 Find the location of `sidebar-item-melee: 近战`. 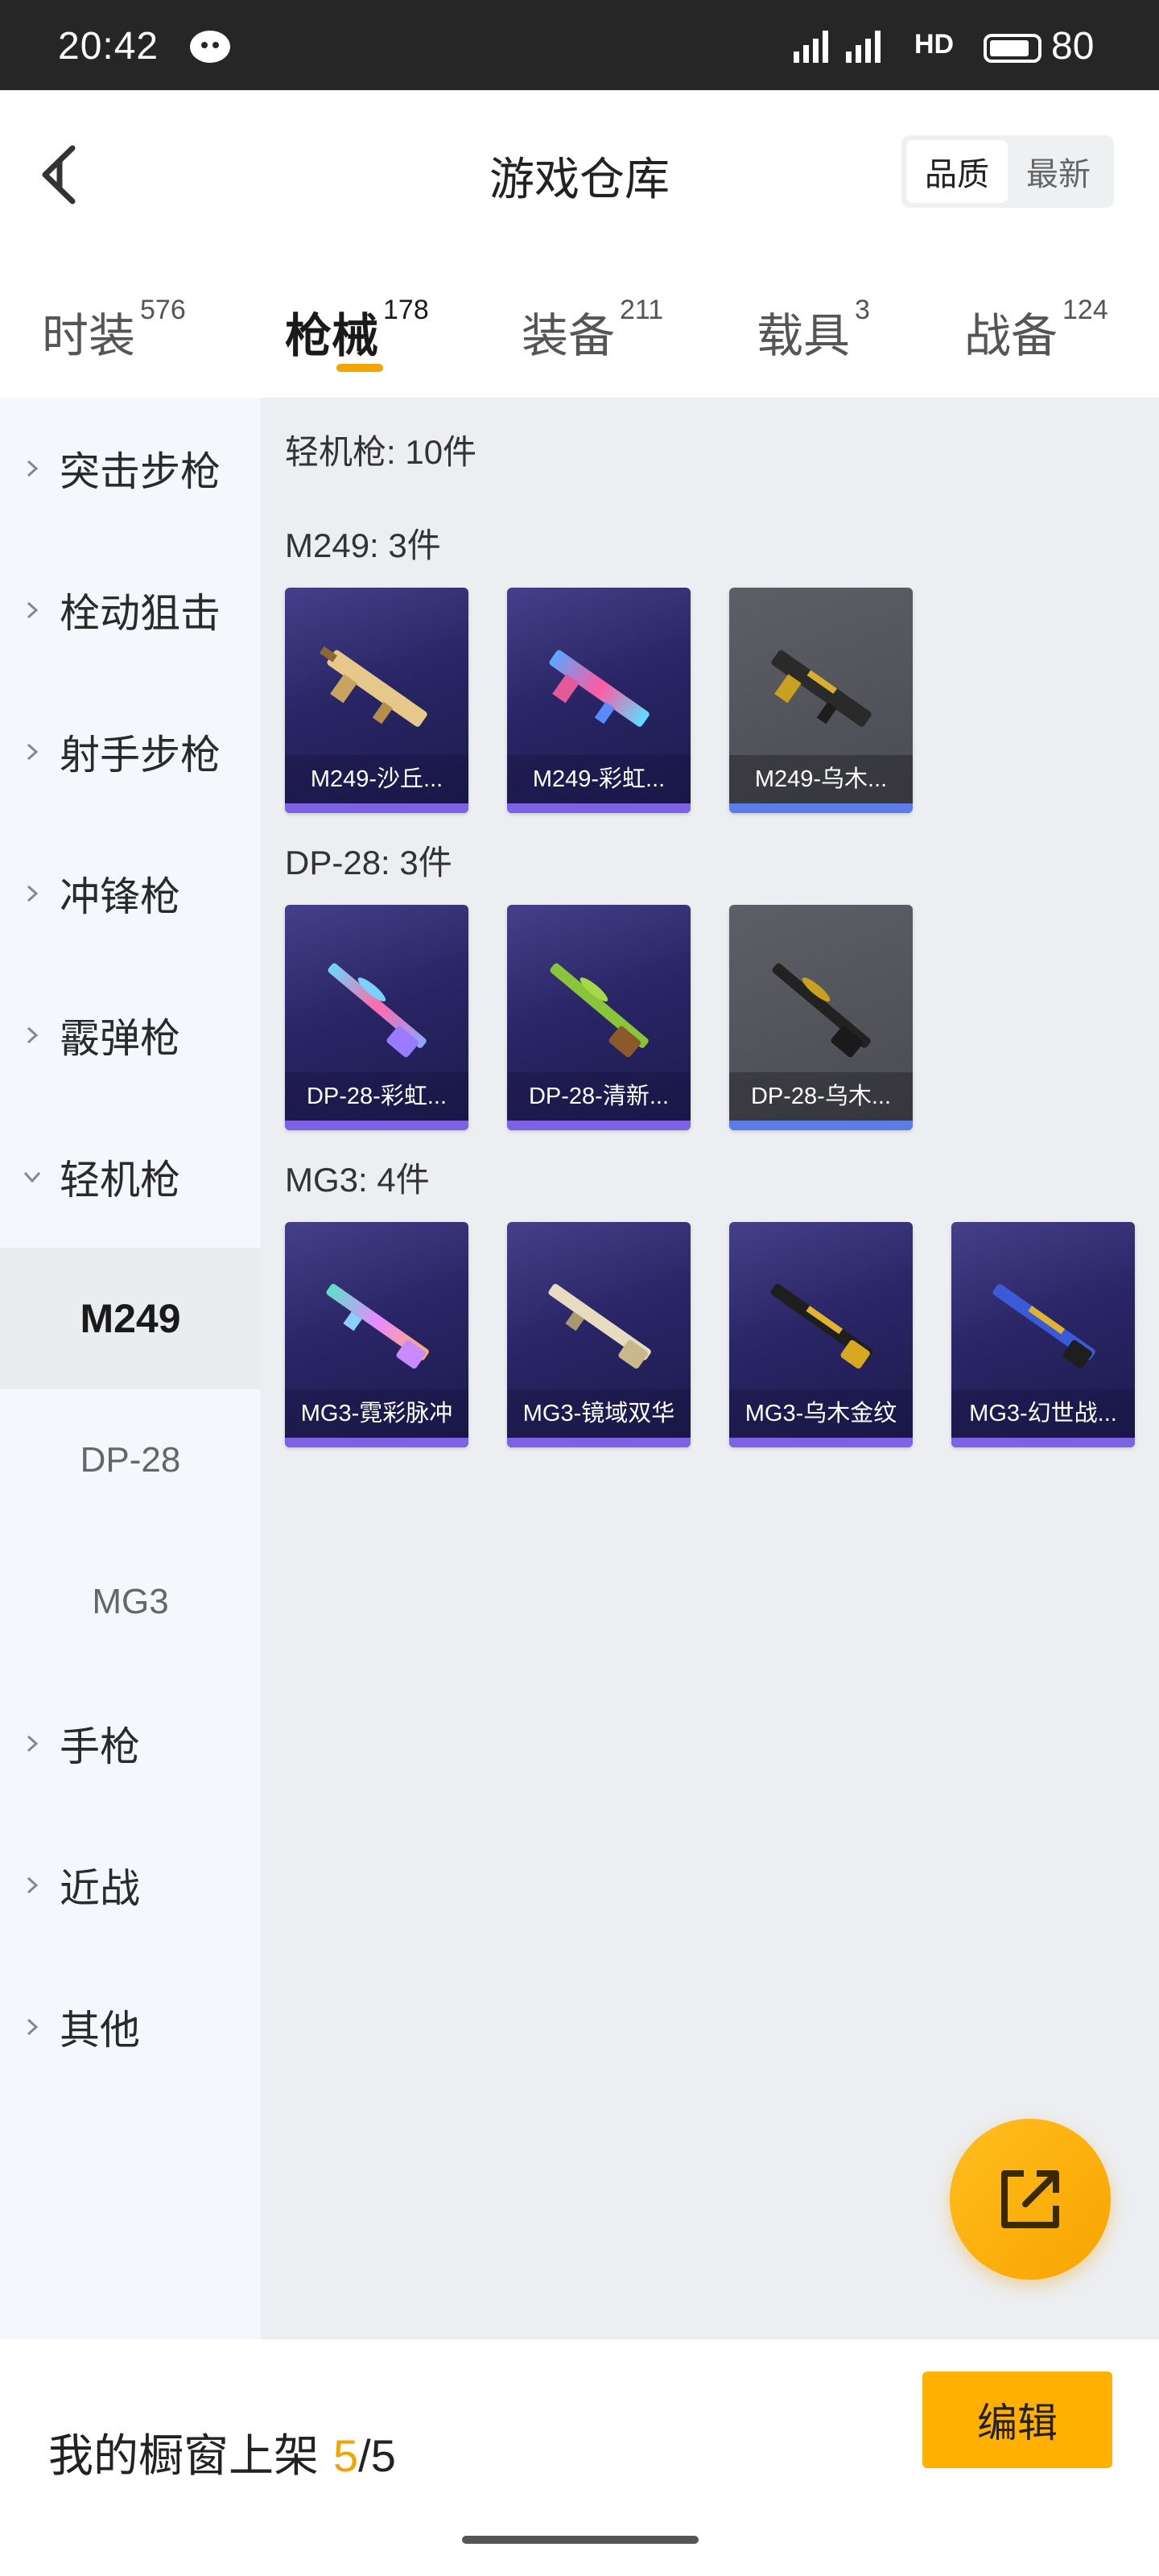

sidebar-item-melee: 近战 is located at coordinates (130, 1885).